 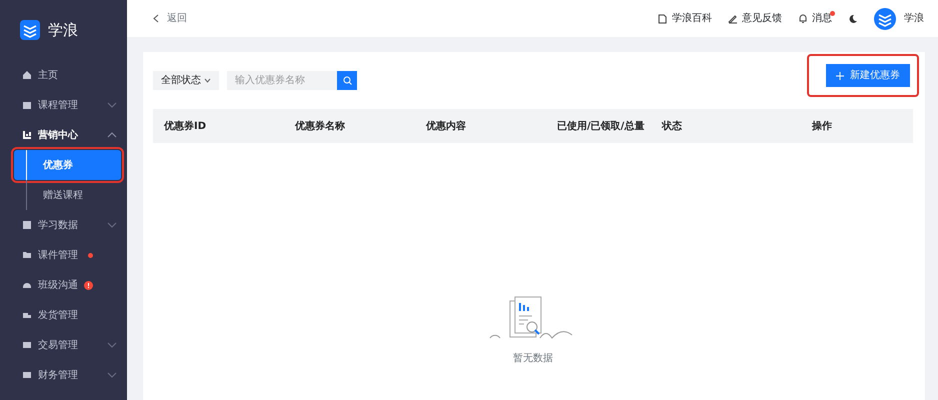 I want to click on document-icon, so click(x=663, y=19).